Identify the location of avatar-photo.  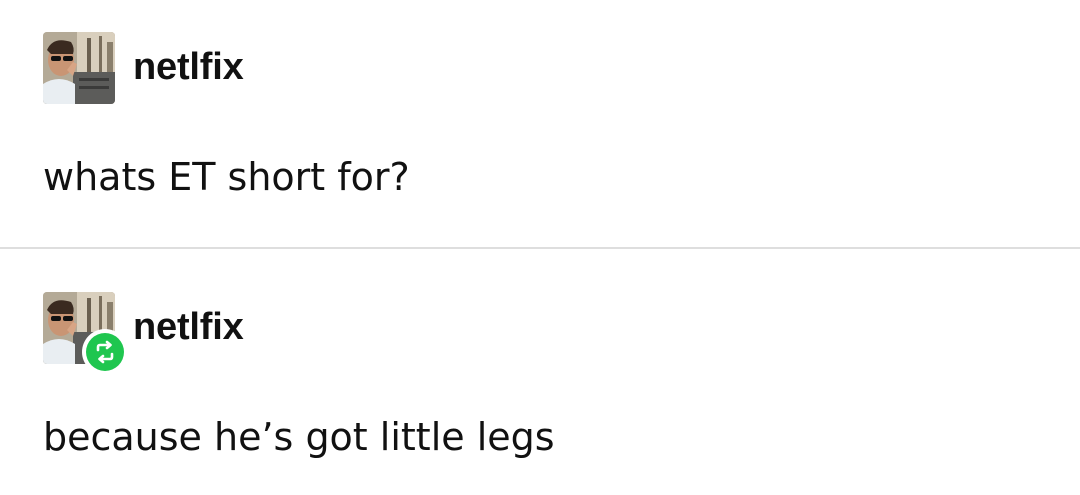
(79, 68).